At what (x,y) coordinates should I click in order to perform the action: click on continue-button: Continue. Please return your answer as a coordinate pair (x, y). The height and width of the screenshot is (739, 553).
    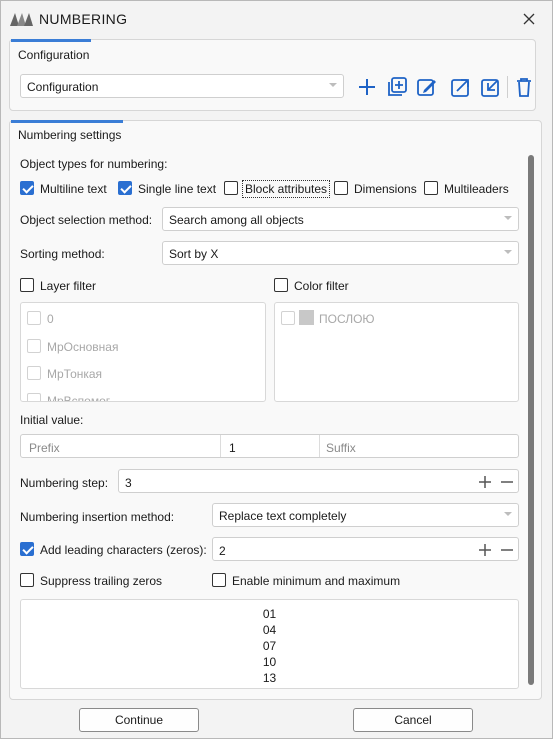
    Looking at the image, I should click on (139, 720).